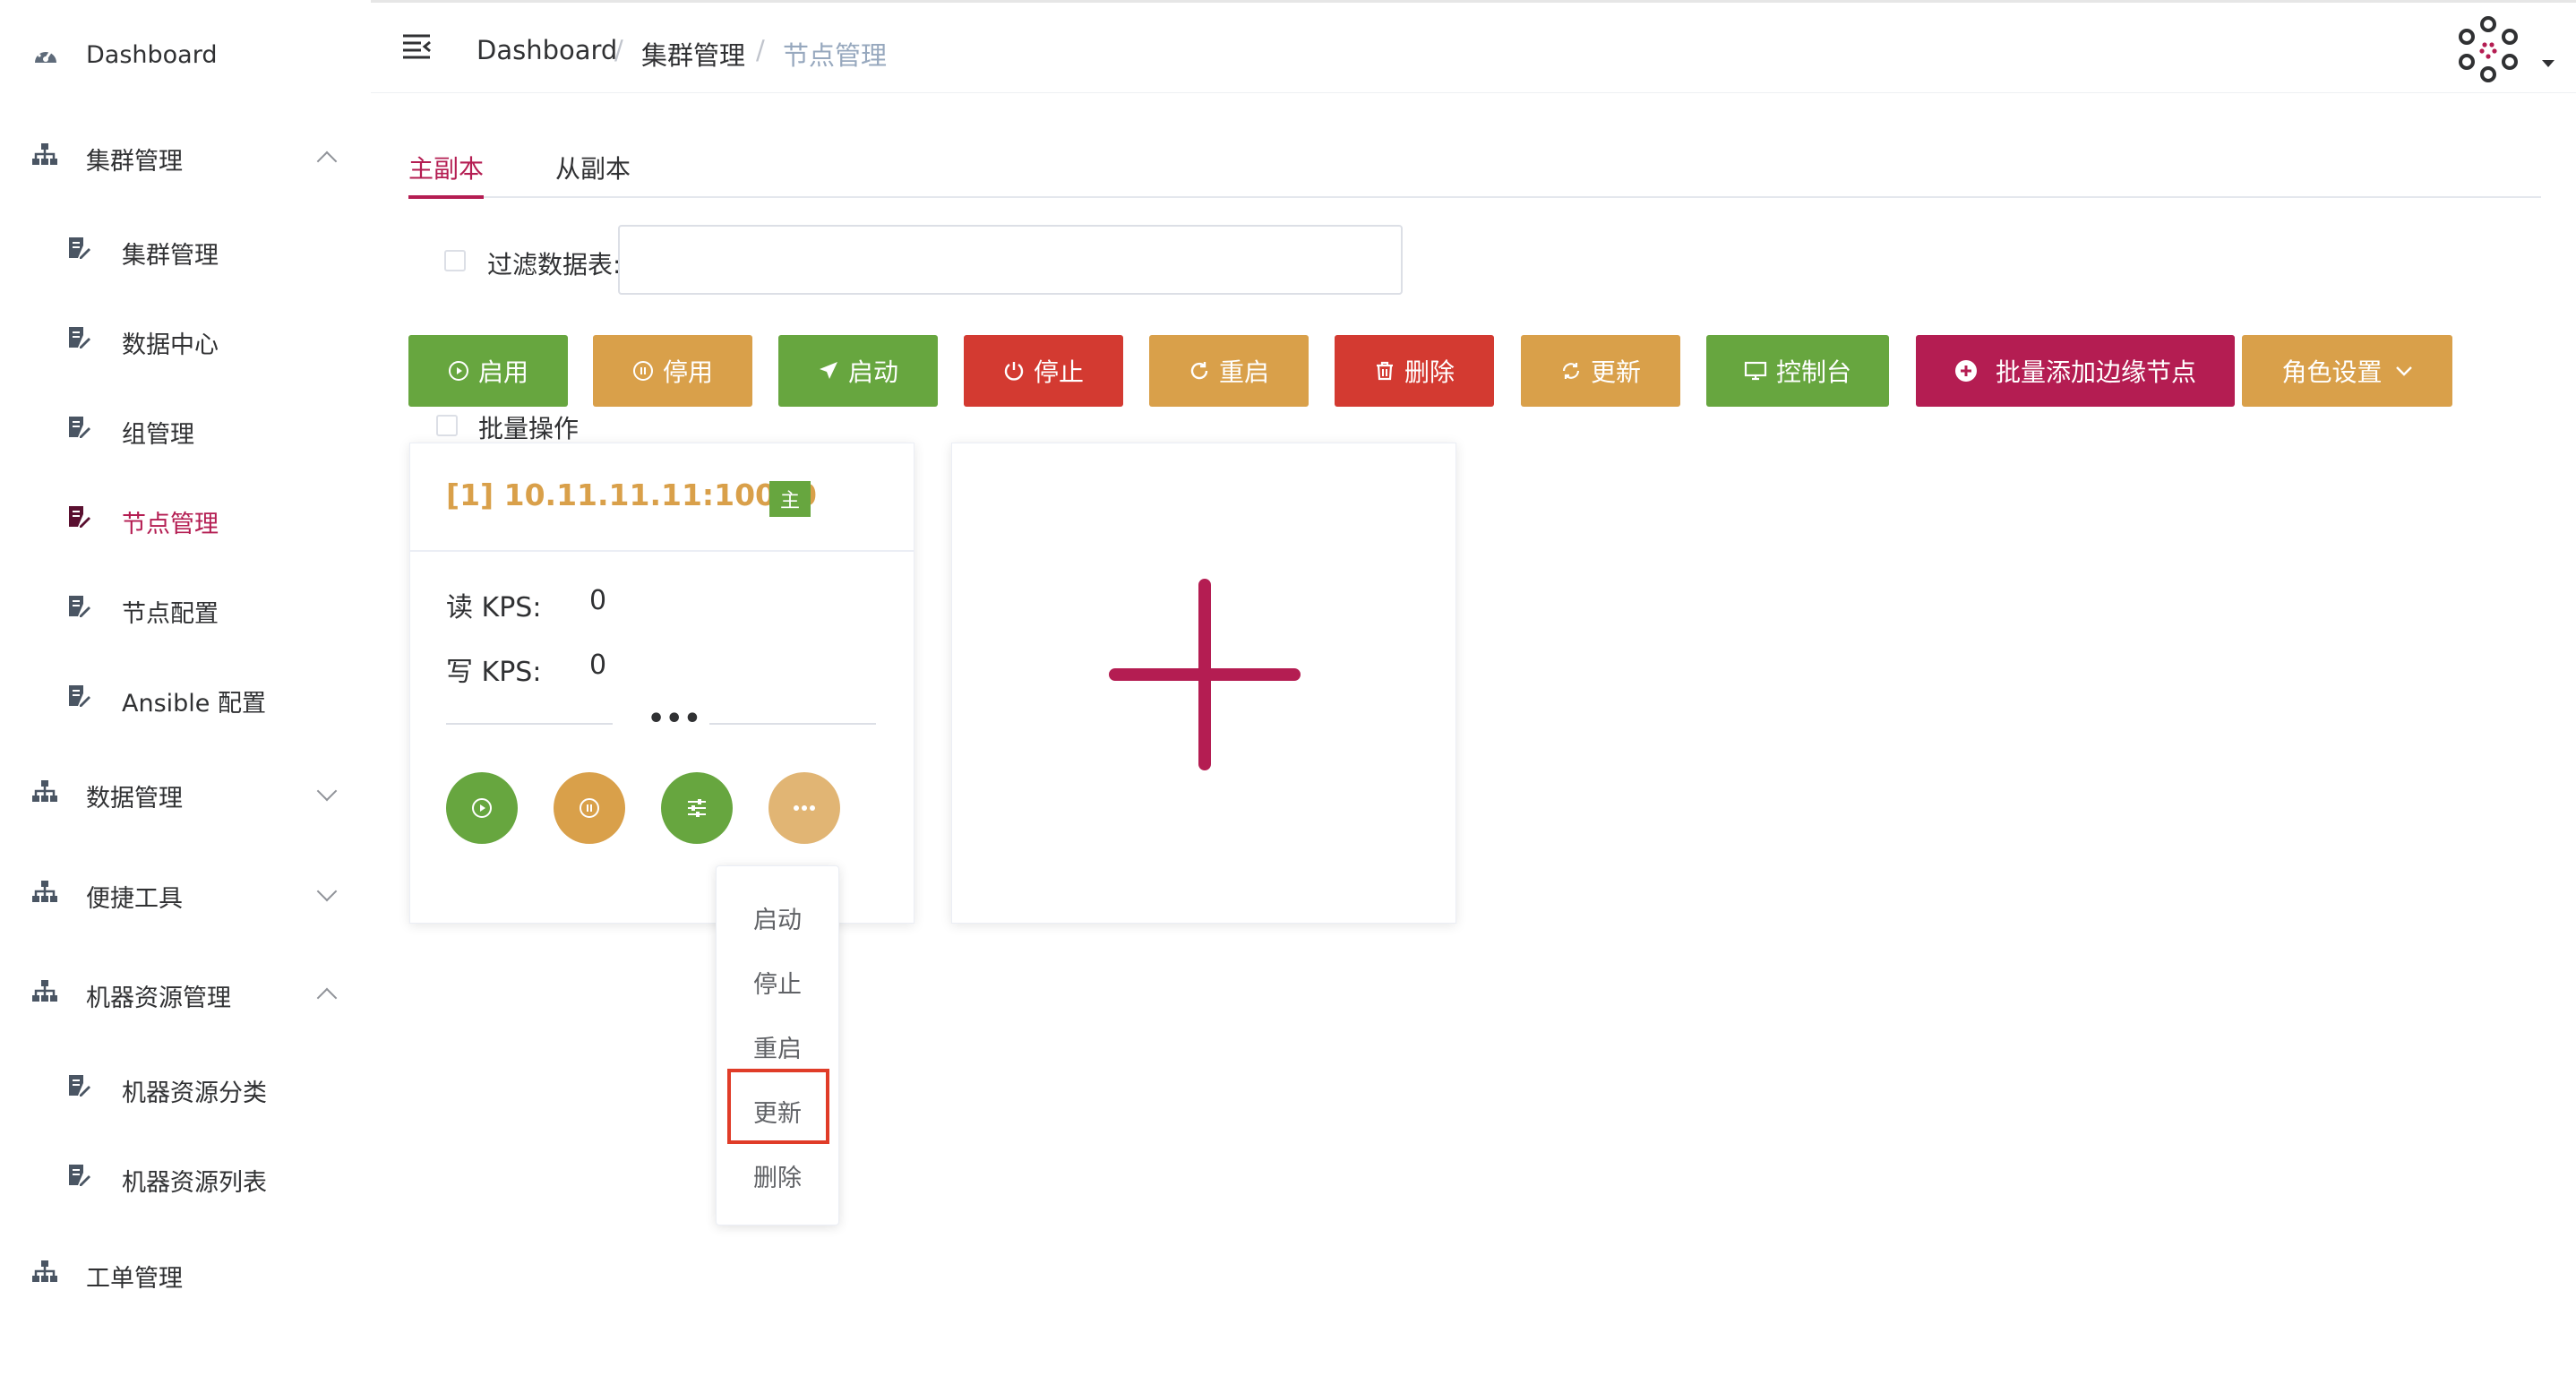  I want to click on button-label: 停止, so click(1058, 372).